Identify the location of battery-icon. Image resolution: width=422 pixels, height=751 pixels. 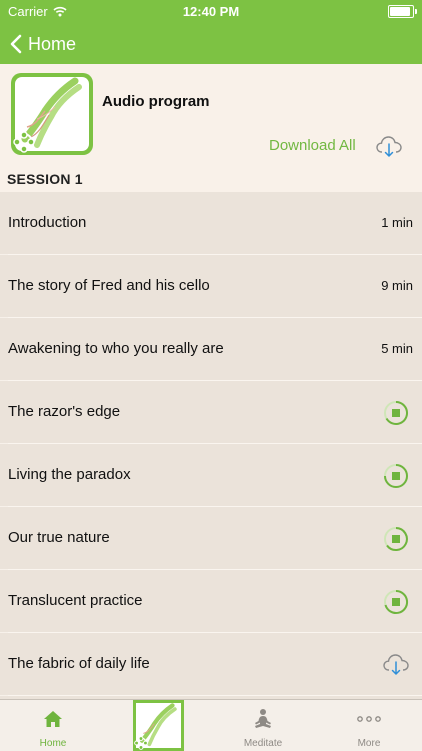
(402, 11).